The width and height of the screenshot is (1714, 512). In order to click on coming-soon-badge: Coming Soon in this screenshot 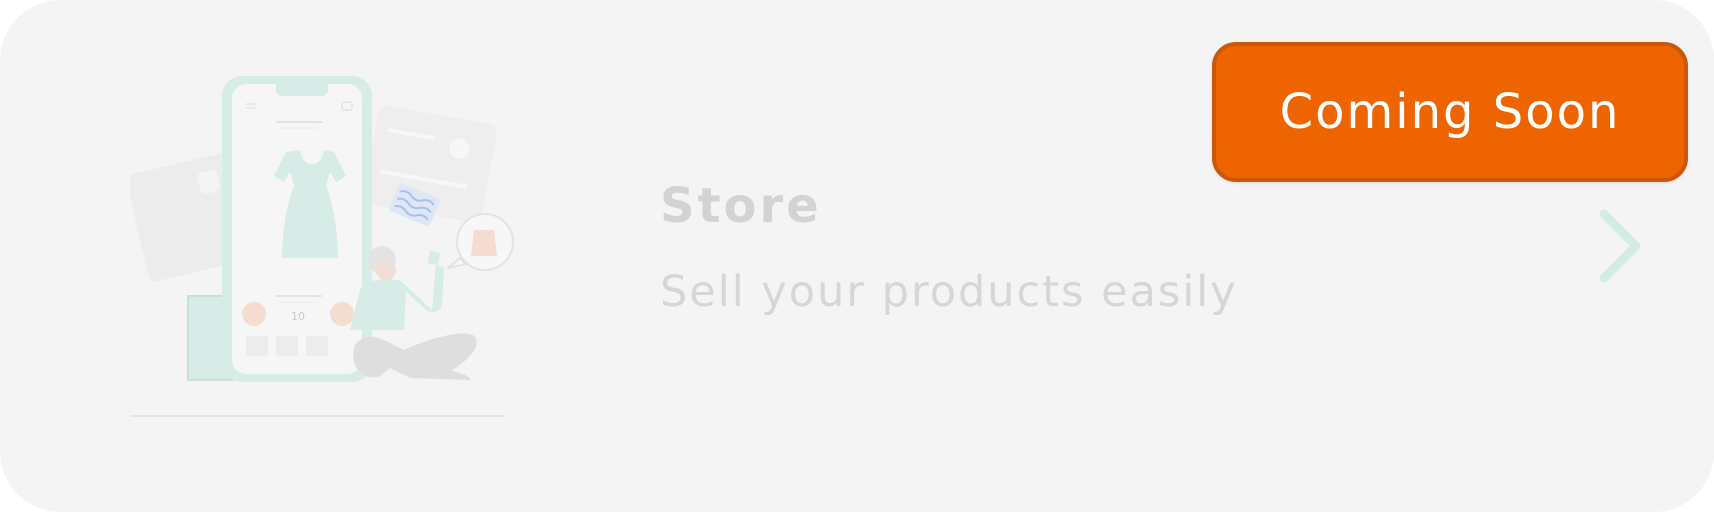, I will do `click(1450, 112)`.